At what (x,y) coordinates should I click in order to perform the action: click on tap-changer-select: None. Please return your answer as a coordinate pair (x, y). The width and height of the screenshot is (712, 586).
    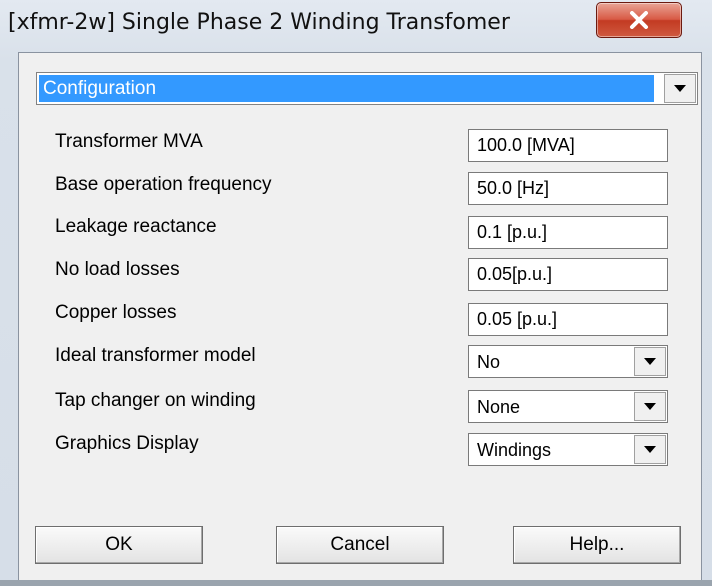
    Looking at the image, I should click on (568, 406).